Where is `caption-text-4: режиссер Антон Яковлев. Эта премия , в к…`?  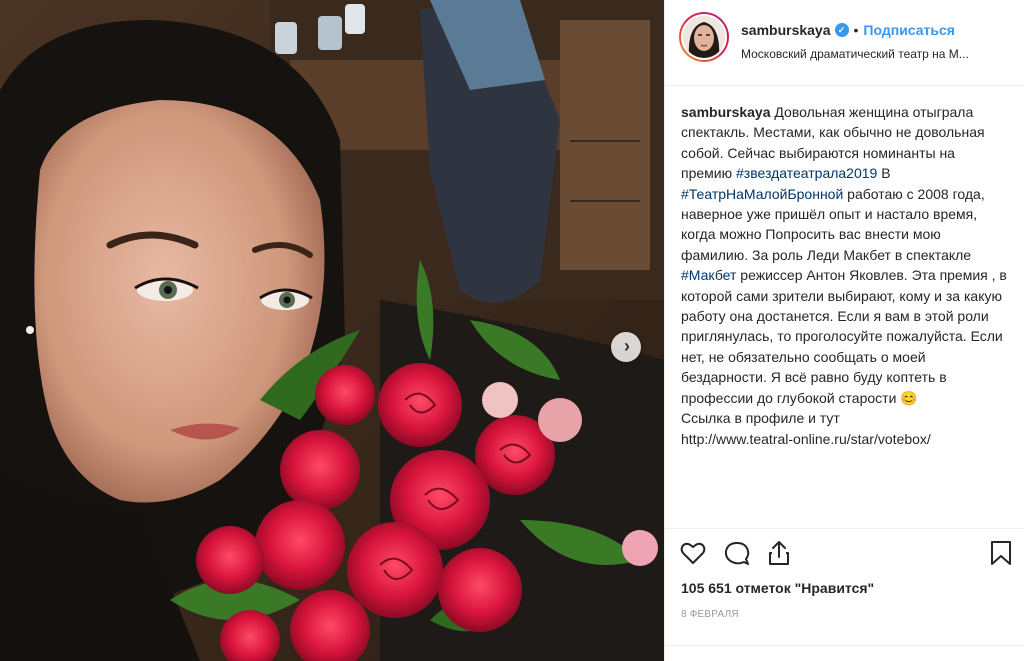
caption-text-4: режиссер Антон Яковлев. Эта премия , в к… is located at coordinates (844, 336).